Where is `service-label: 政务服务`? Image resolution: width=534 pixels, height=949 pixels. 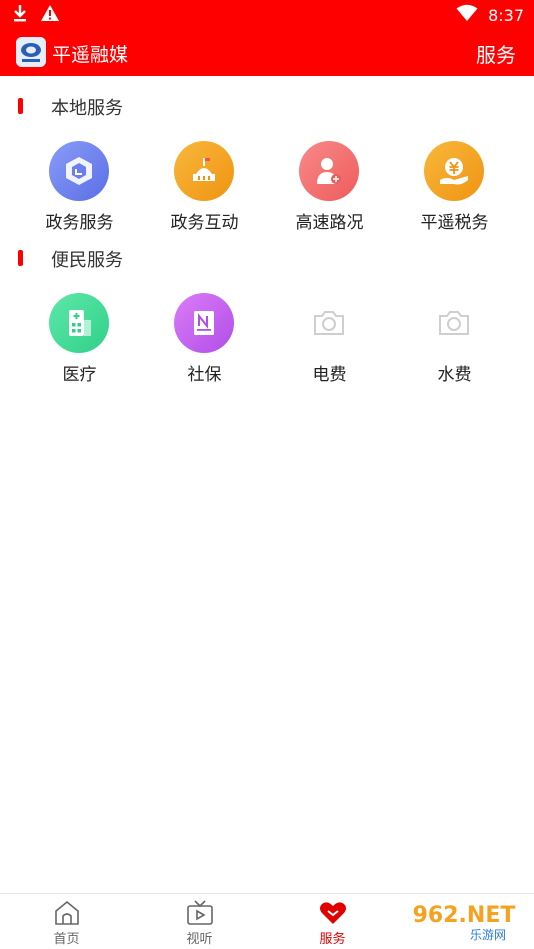 service-label: 政务服务 is located at coordinates (79, 223).